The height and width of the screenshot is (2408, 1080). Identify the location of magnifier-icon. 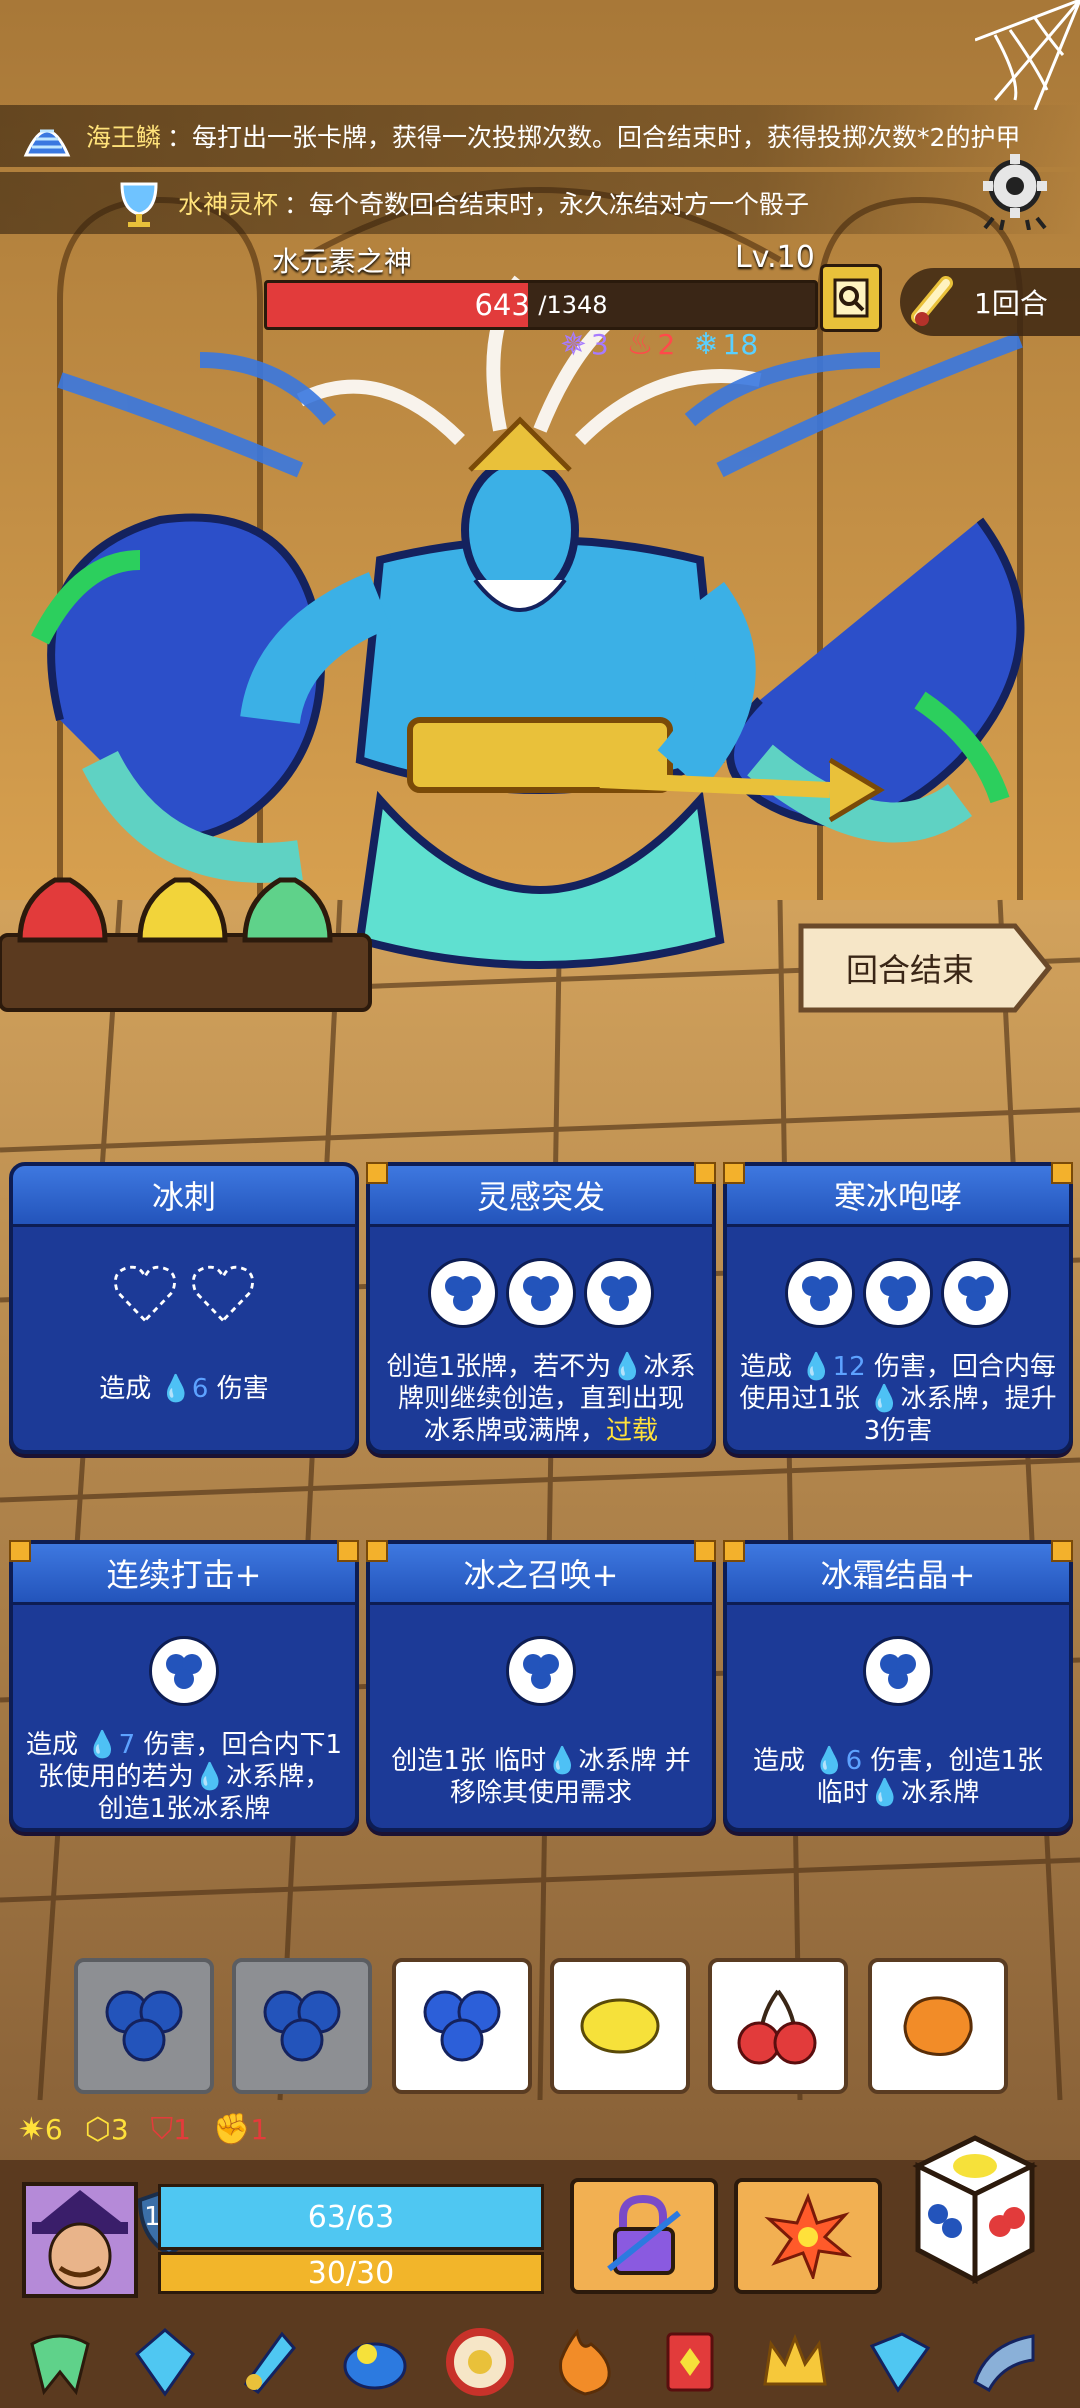
(851, 298).